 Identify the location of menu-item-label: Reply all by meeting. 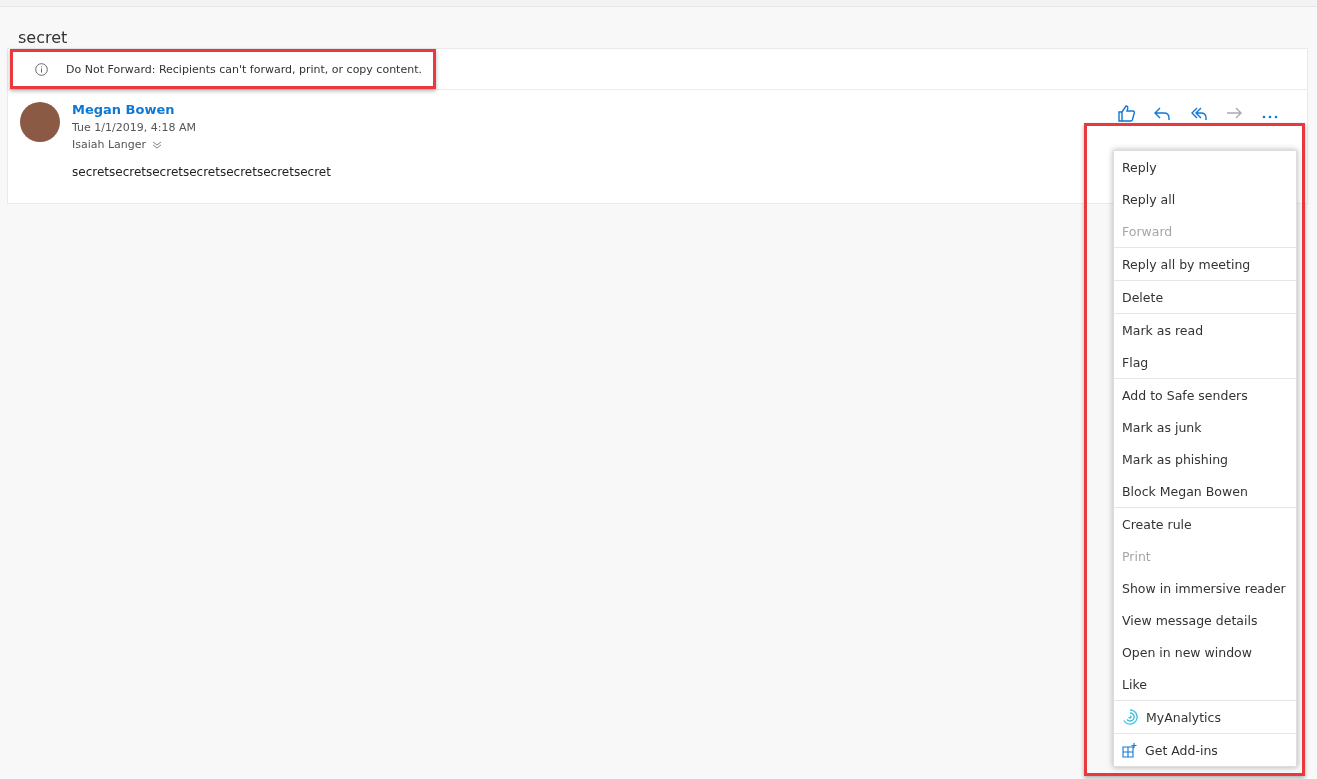
(1186, 264).